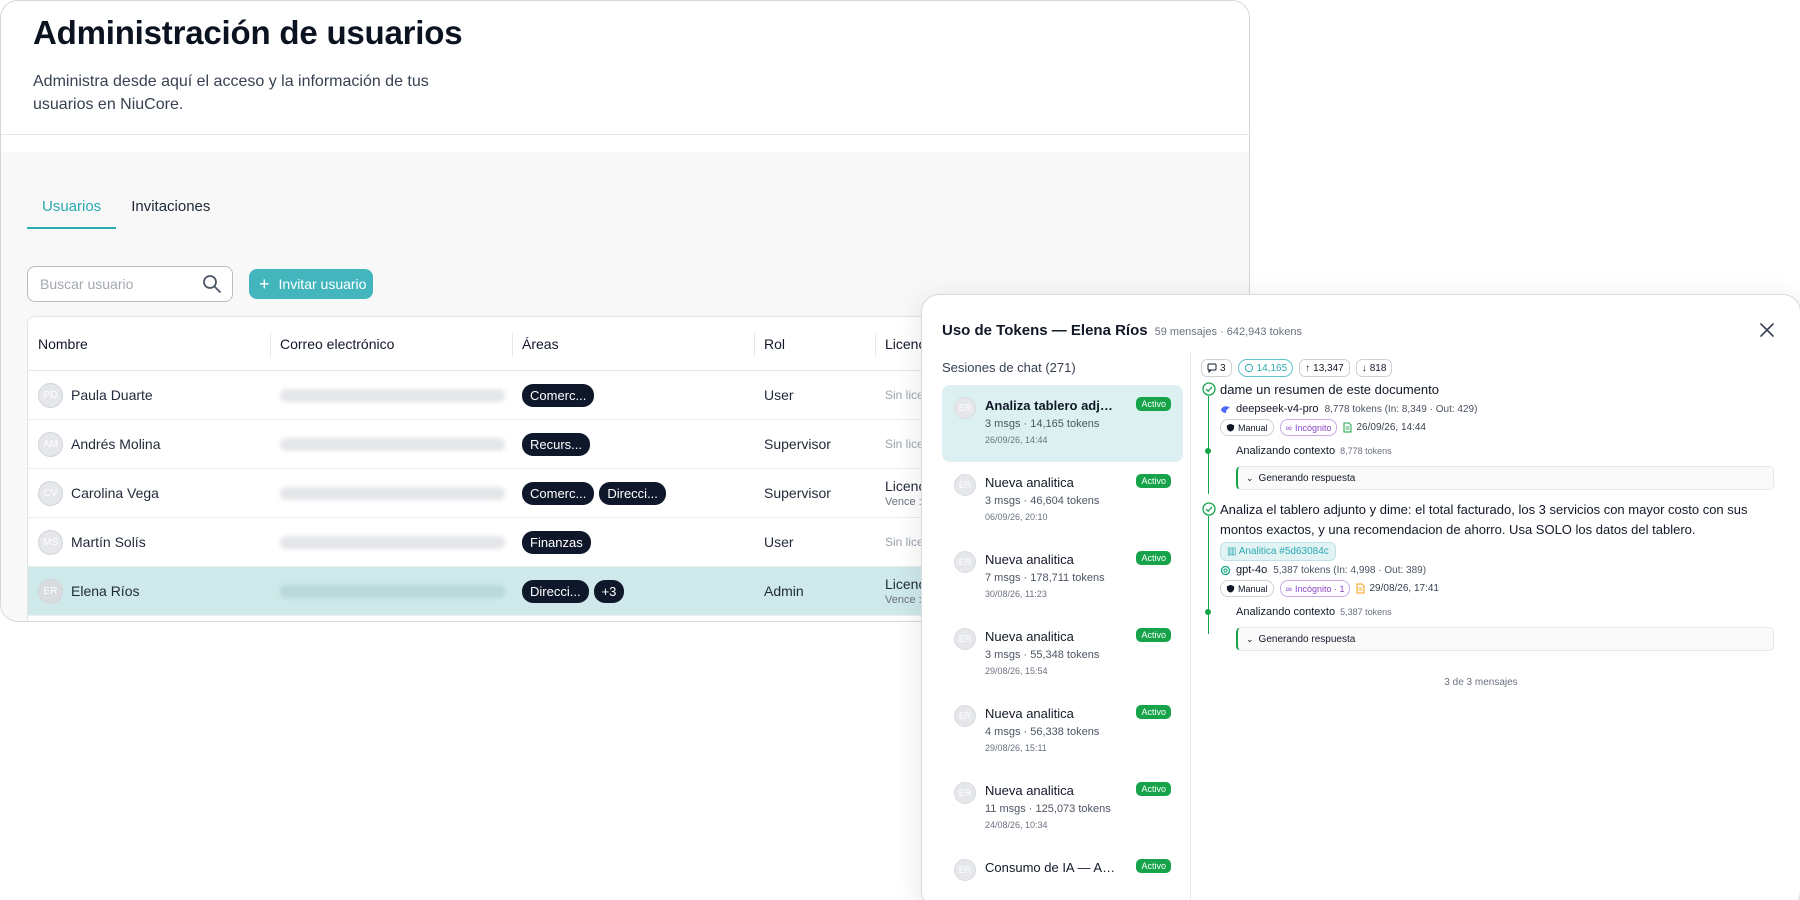  Describe the element at coordinates (170, 212) in the screenshot. I see `tab-invitaciones: Invitaciones` at that location.